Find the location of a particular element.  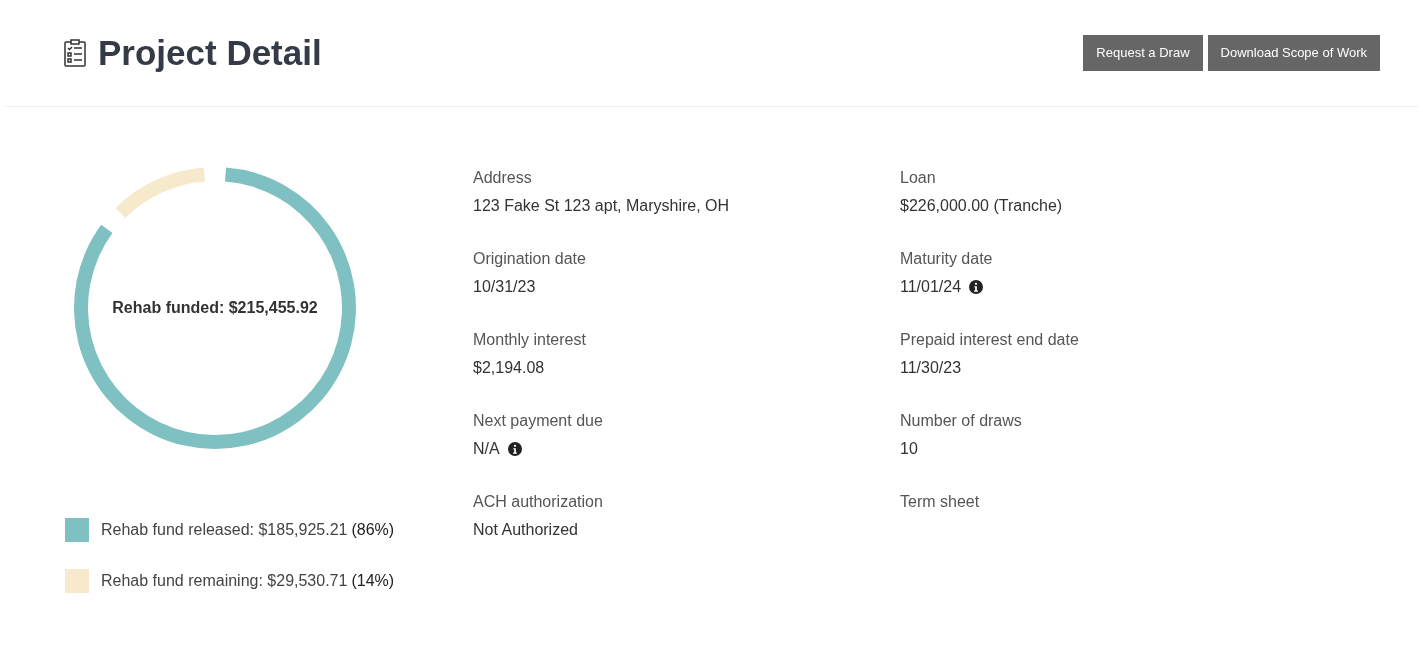

action-button: Request a Draw is located at coordinates (1143, 53).